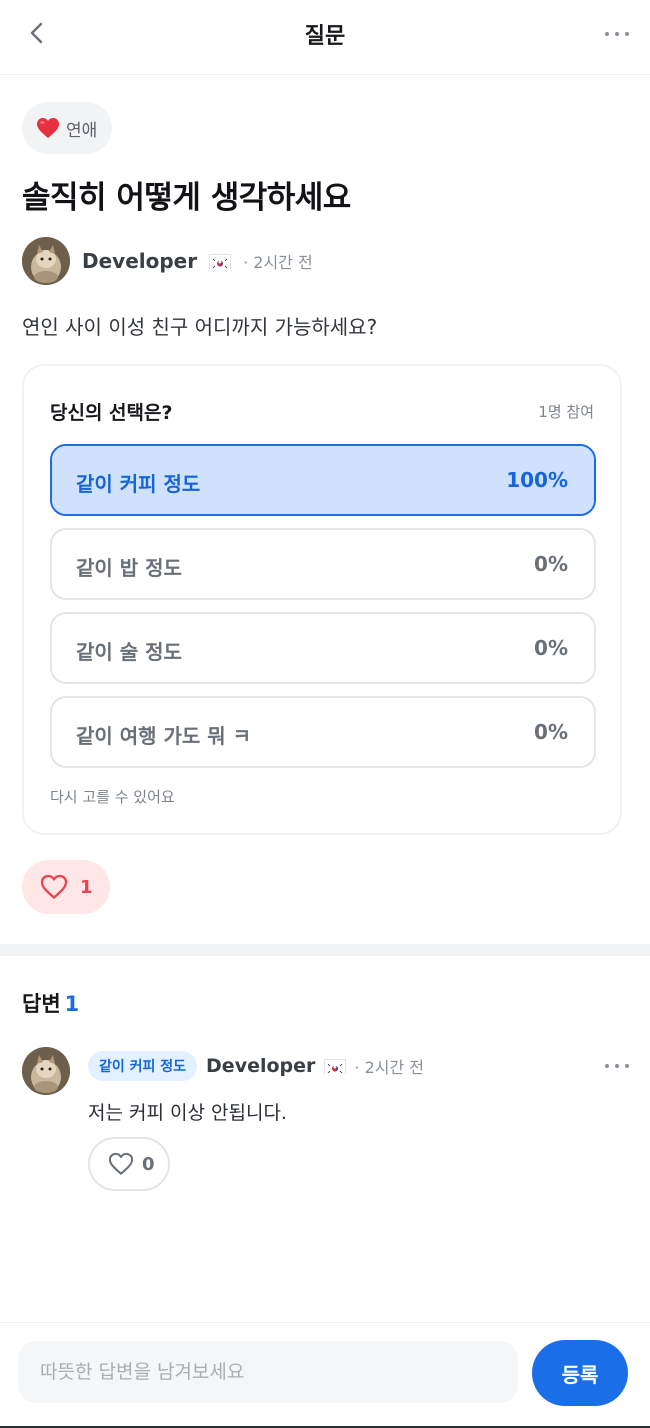 Image resolution: width=650 pixels, height=1428 pixels. I want to click on poll-option: 같이 밥 정도 0%, so click(323, 564).